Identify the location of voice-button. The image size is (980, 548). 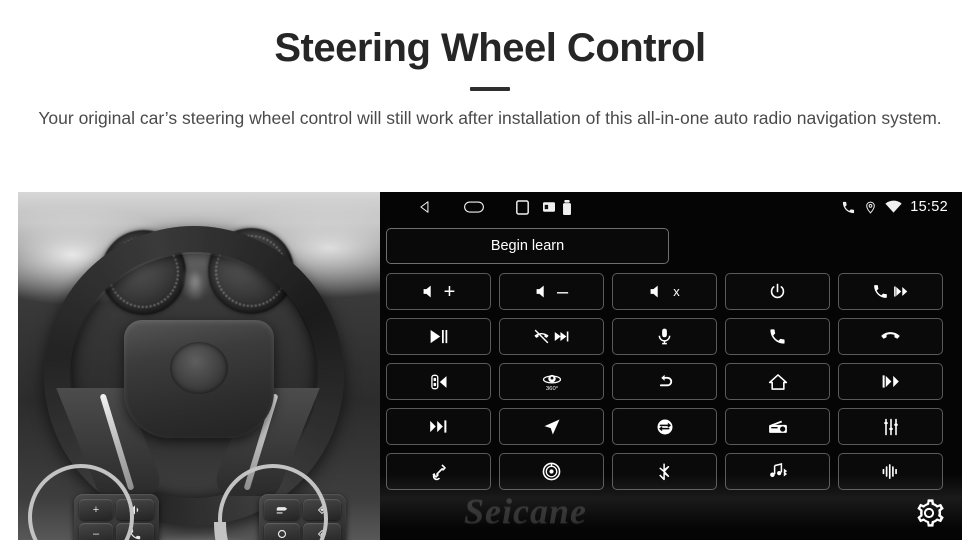
(890, 471).